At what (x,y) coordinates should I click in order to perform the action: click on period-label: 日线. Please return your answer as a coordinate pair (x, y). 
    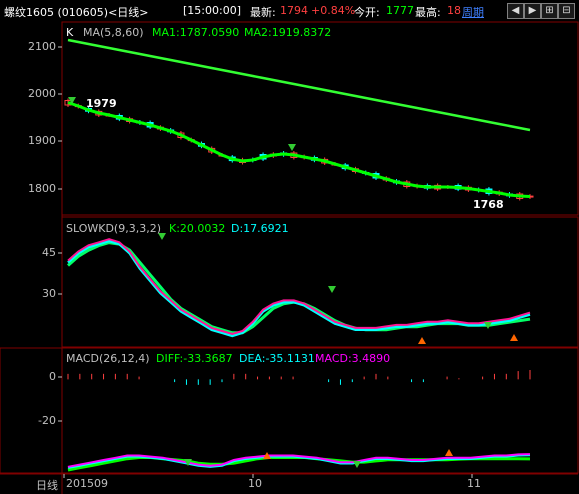
    Looking at the image, I should click on (47, 485).